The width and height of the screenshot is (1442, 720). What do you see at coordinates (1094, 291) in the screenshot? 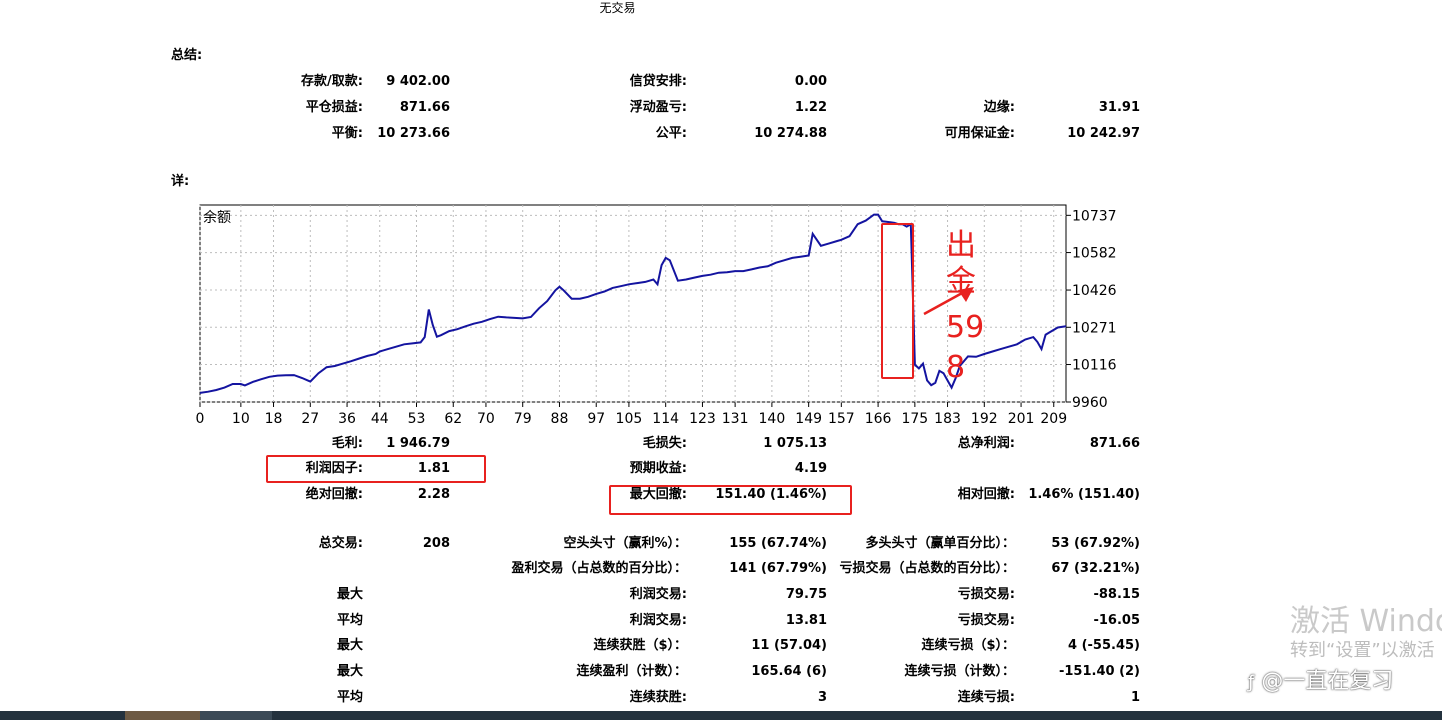
I see `y-tick-label: 10426` at bounding box center [1094, 291].